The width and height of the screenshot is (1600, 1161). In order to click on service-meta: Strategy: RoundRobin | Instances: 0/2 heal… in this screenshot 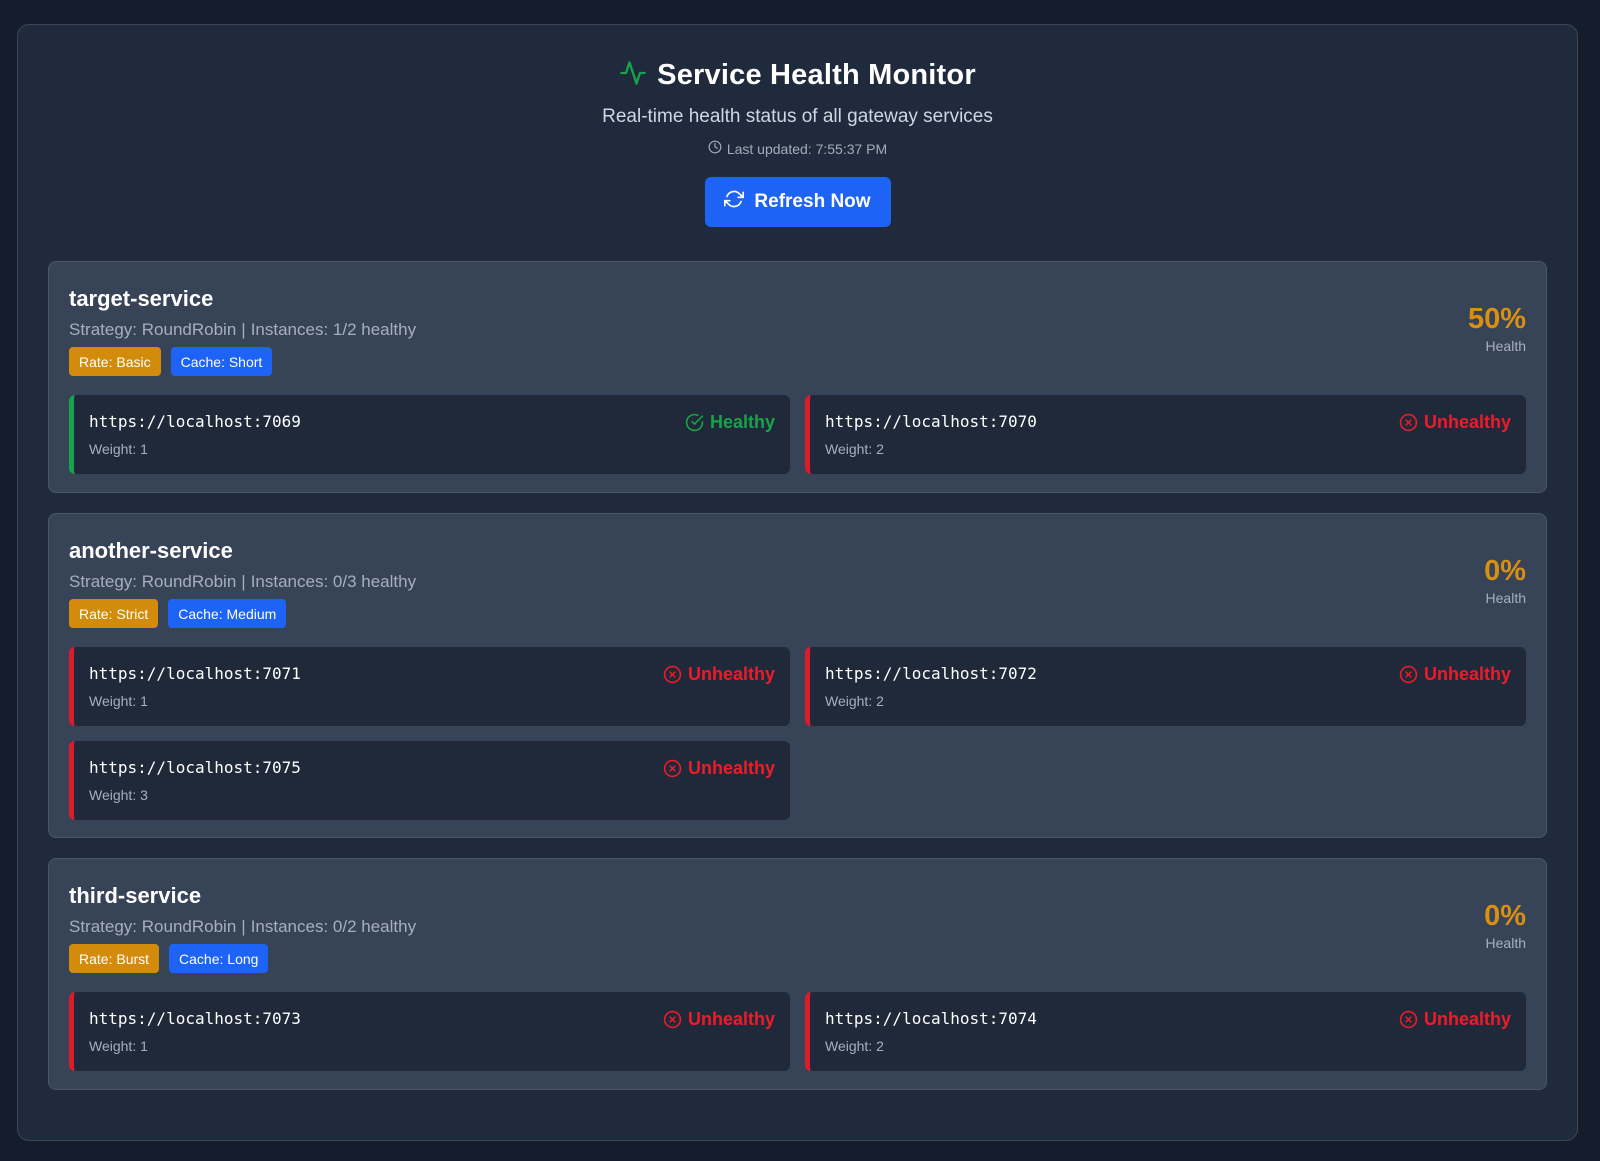, I will do `click(243, 926)`.